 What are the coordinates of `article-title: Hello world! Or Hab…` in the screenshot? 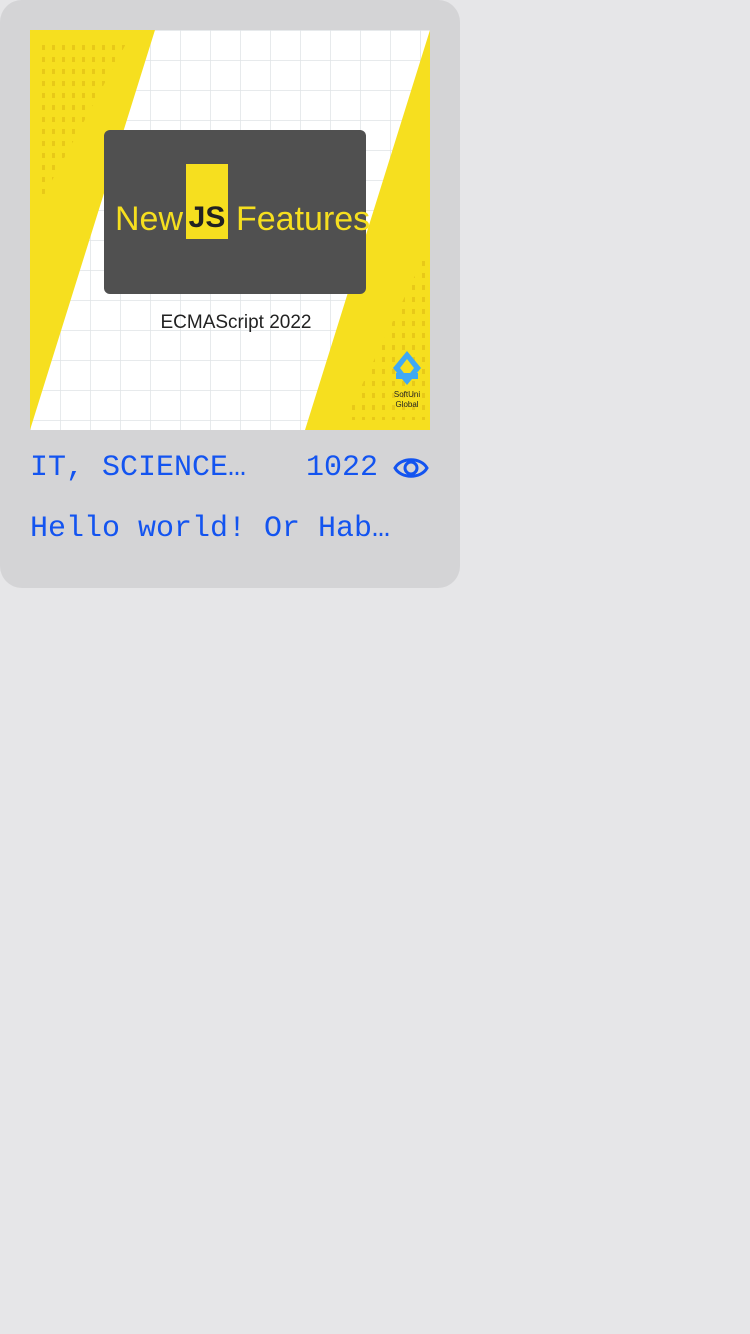 It's located at (225, 529).